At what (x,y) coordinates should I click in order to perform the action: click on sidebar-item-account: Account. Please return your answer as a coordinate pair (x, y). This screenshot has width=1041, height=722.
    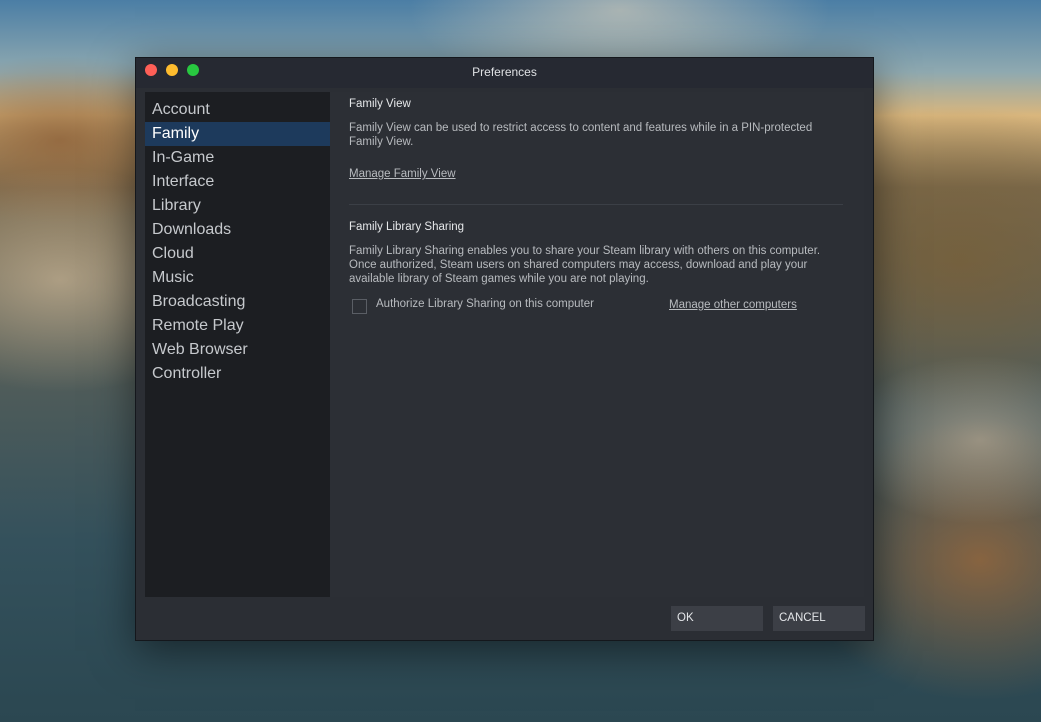
    Looking at the image, I should click on (237, 110).